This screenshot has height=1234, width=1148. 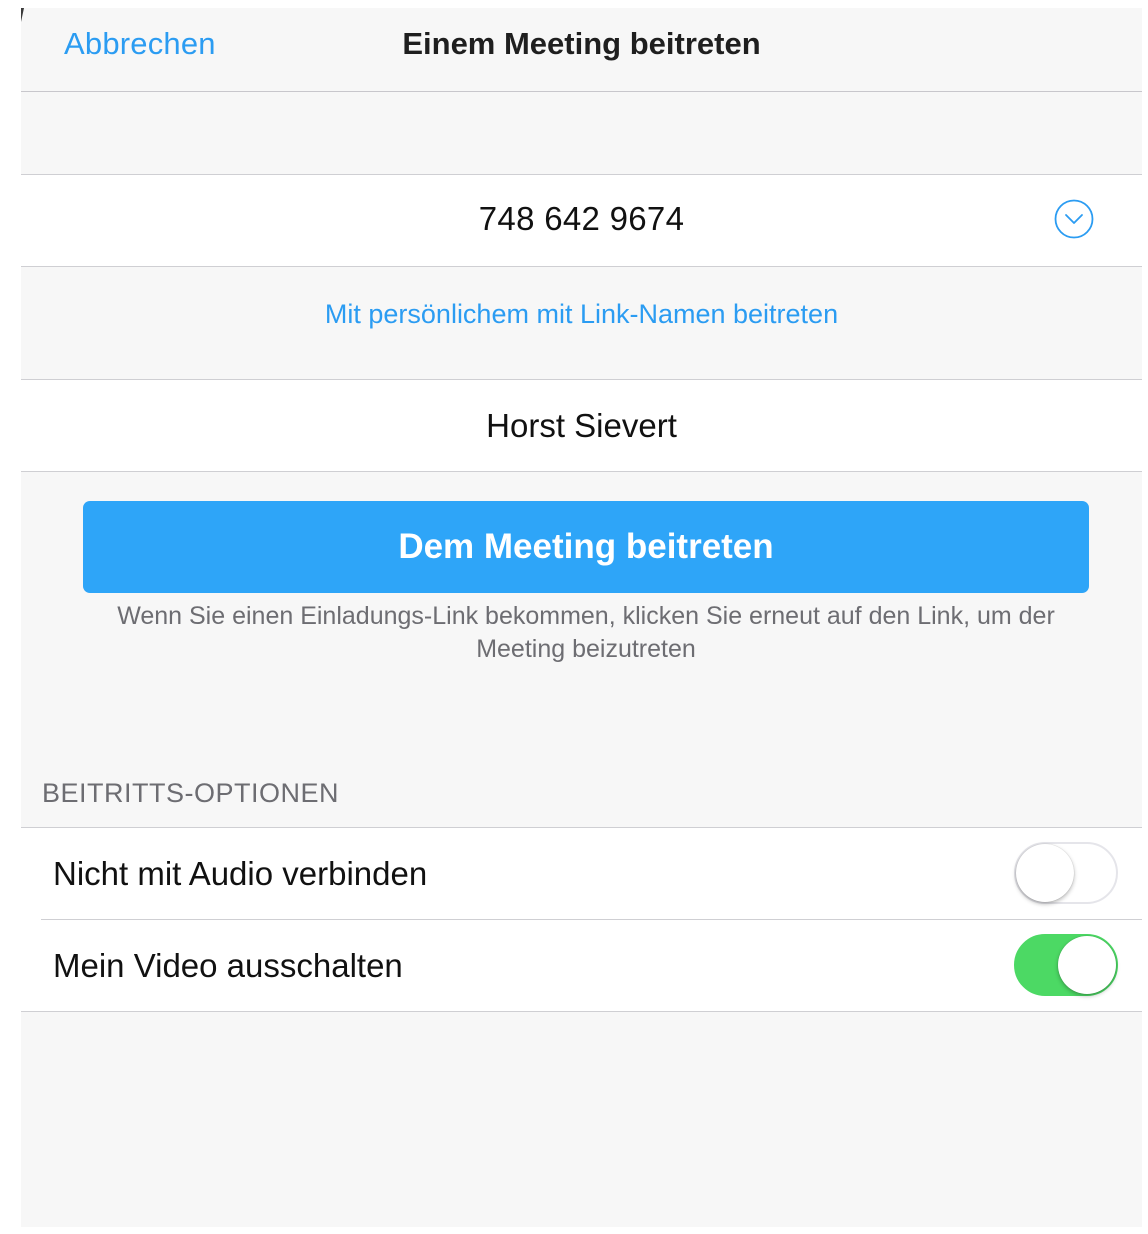 I want to click on option-no-audio: Nicht mit Audio verbinden, so click(x=581, y=874).